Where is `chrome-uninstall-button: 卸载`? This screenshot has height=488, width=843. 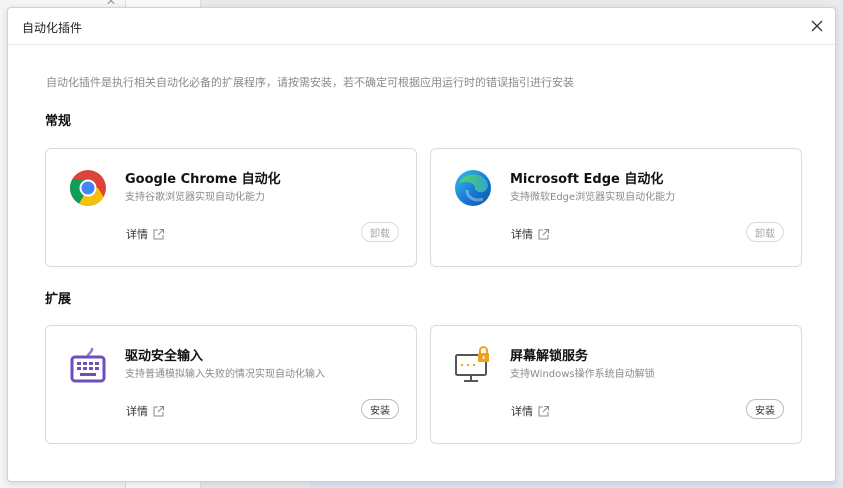
chrome-uninstall-button: 卸载 is located at coordinates (380, 232).